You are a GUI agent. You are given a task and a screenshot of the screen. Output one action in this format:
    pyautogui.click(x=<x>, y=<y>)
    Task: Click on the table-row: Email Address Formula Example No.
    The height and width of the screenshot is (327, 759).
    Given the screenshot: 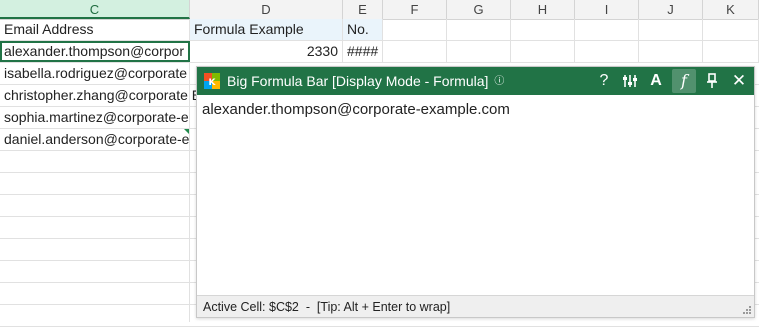 What is the action you would take?
    pyautogui.click(x=379, y=30)
    